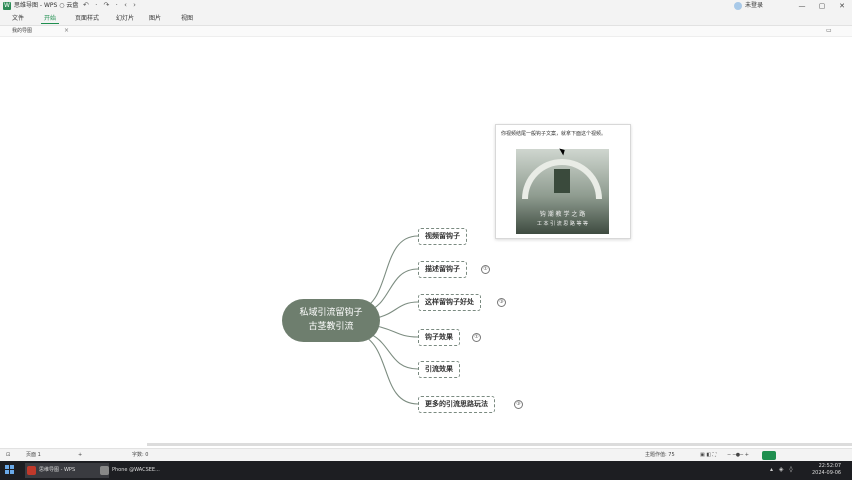 This screenshot has width=852, height=480. Describe the element at coordinates (442, 236) in the screenshot. I see `topic-node-video-hook: 视频留钩子` at that location.